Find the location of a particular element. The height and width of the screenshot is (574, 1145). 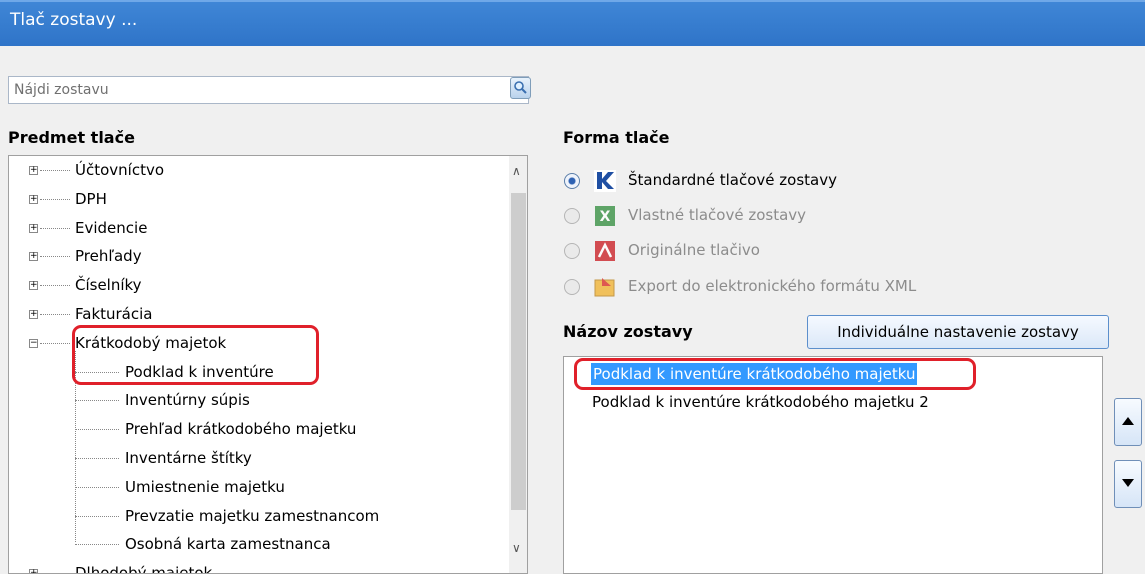

tree-item: Fakturácia is located at coordinates (113, 314).